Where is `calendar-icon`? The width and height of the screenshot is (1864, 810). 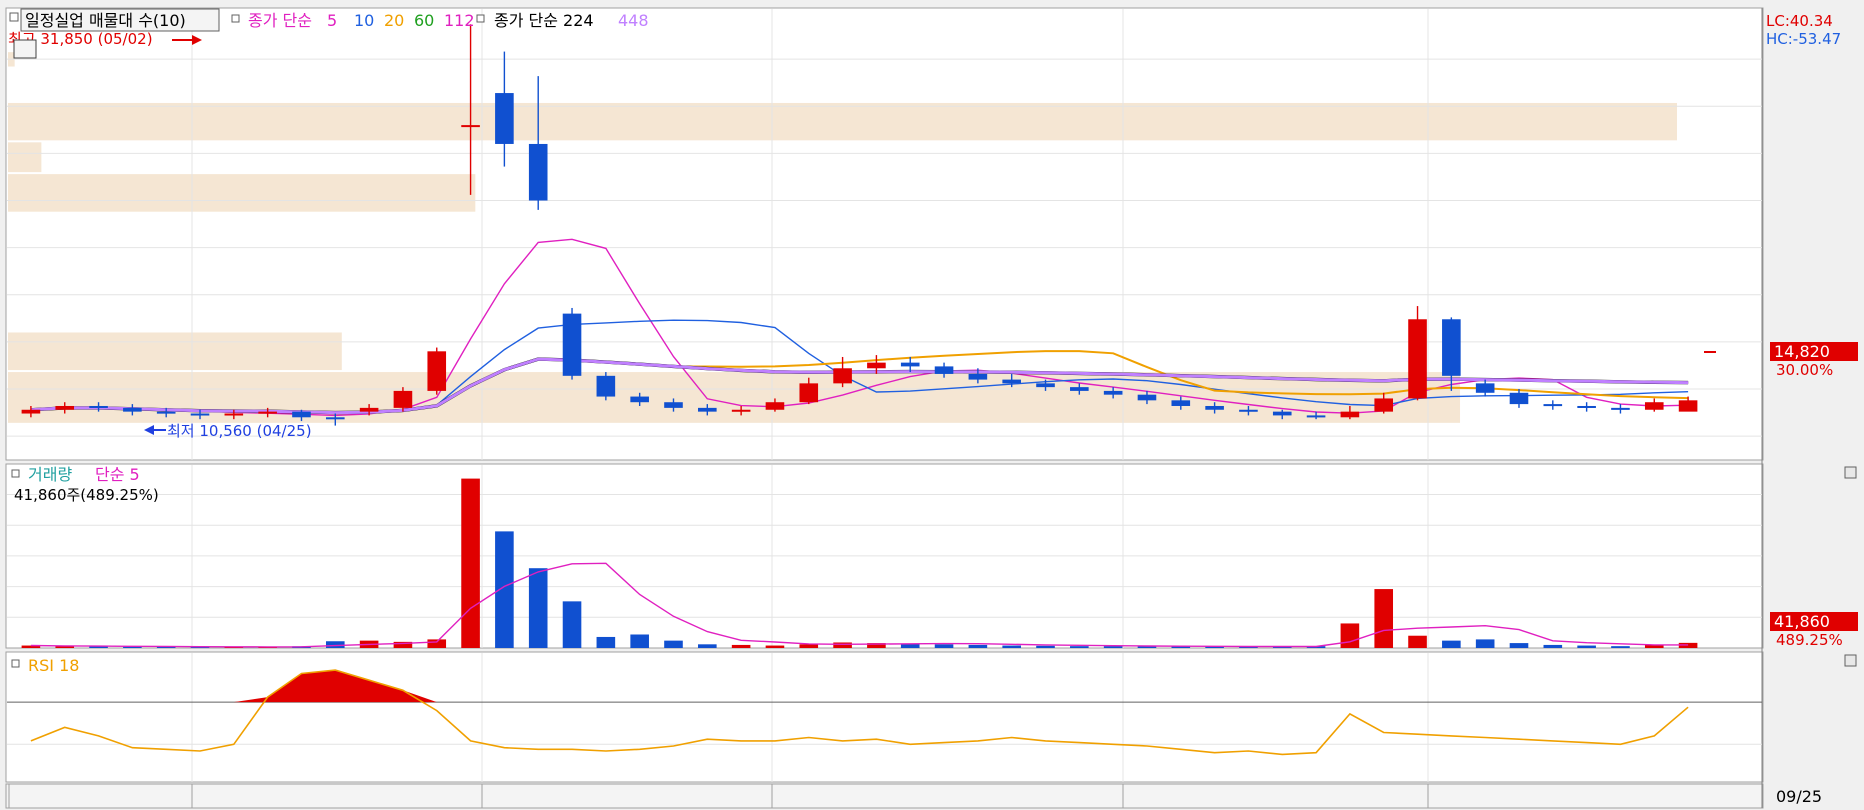
calendar-icon is located at coordinates (25, 49).